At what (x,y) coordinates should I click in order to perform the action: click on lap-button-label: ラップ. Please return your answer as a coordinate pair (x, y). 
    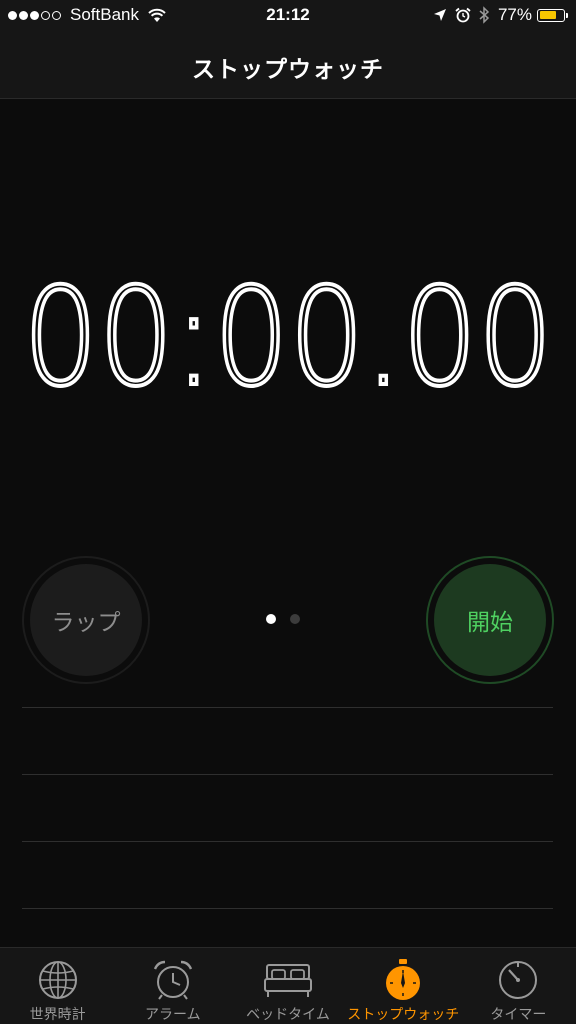
    Looking at the image, I should click on (86, 620).